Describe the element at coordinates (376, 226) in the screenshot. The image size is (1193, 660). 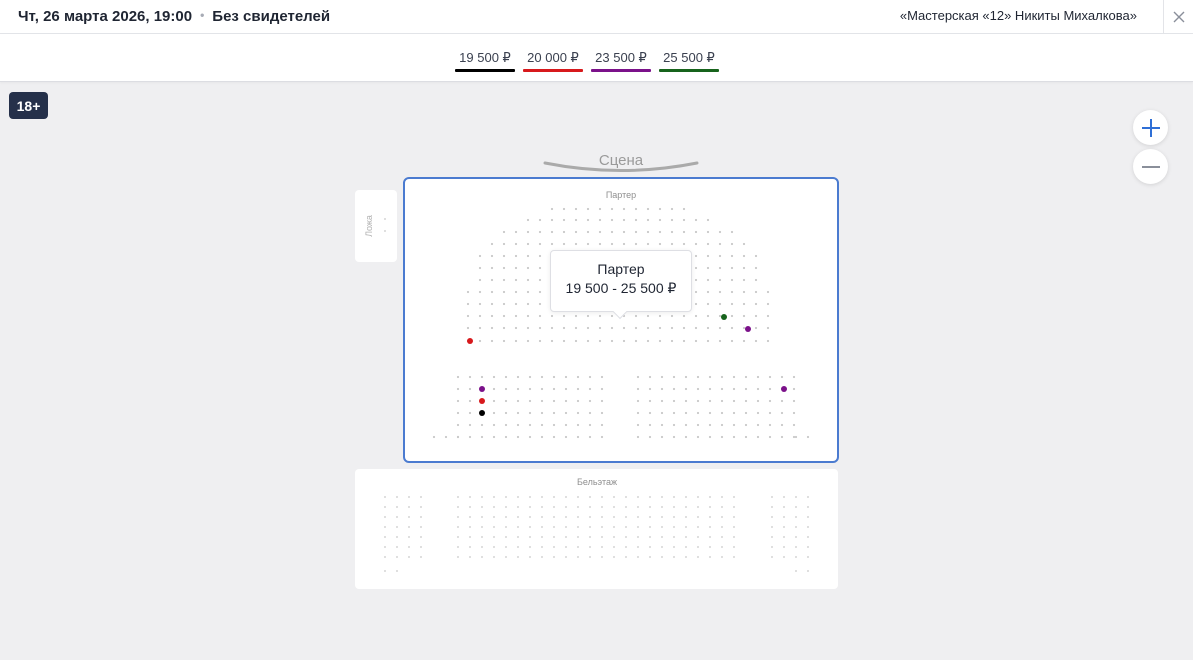
I see `box-section` at that location.